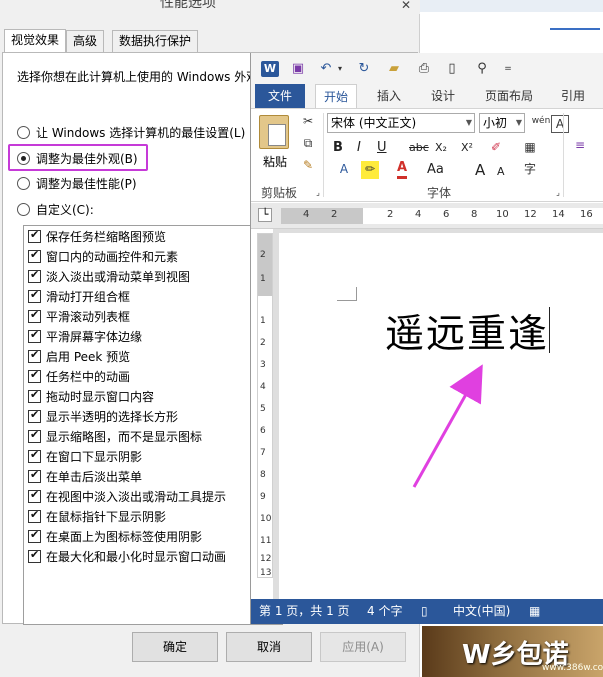 This screenshot has height=677, width=603. What do you see at coordinates (153, 496) in the screenshot?
I see `effect-checkbox-row: 在视图中淡入淡出或滑动工具提示` at bounding box center [153, 496].